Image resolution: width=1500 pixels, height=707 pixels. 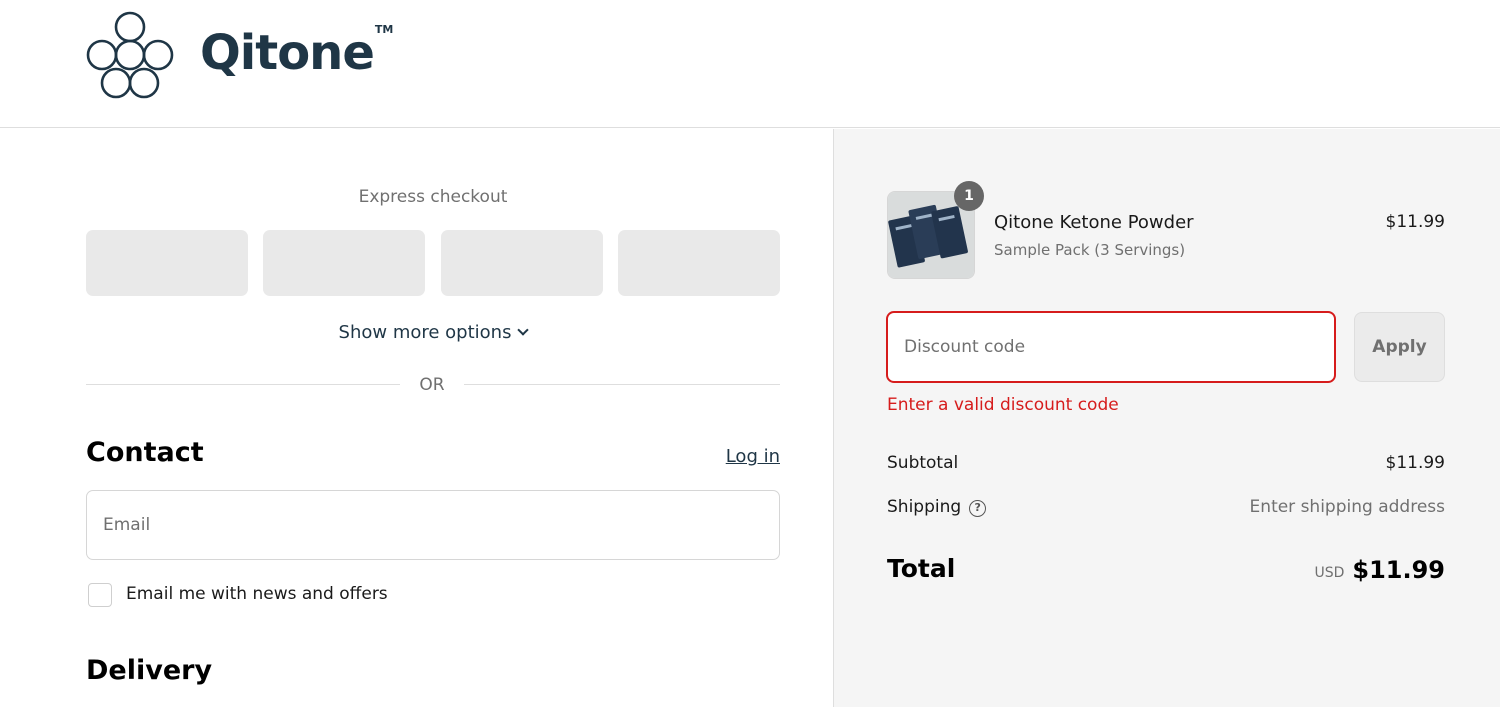 What do you see at coordinates (1347, 507) in the screenshot?
I see `shipping-value: Enter shipping address` at bounding box center [1347, 507].